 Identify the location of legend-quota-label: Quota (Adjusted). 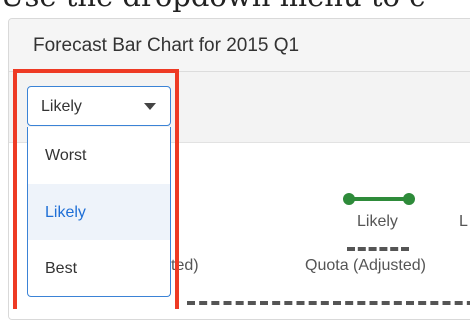
(365, 266).